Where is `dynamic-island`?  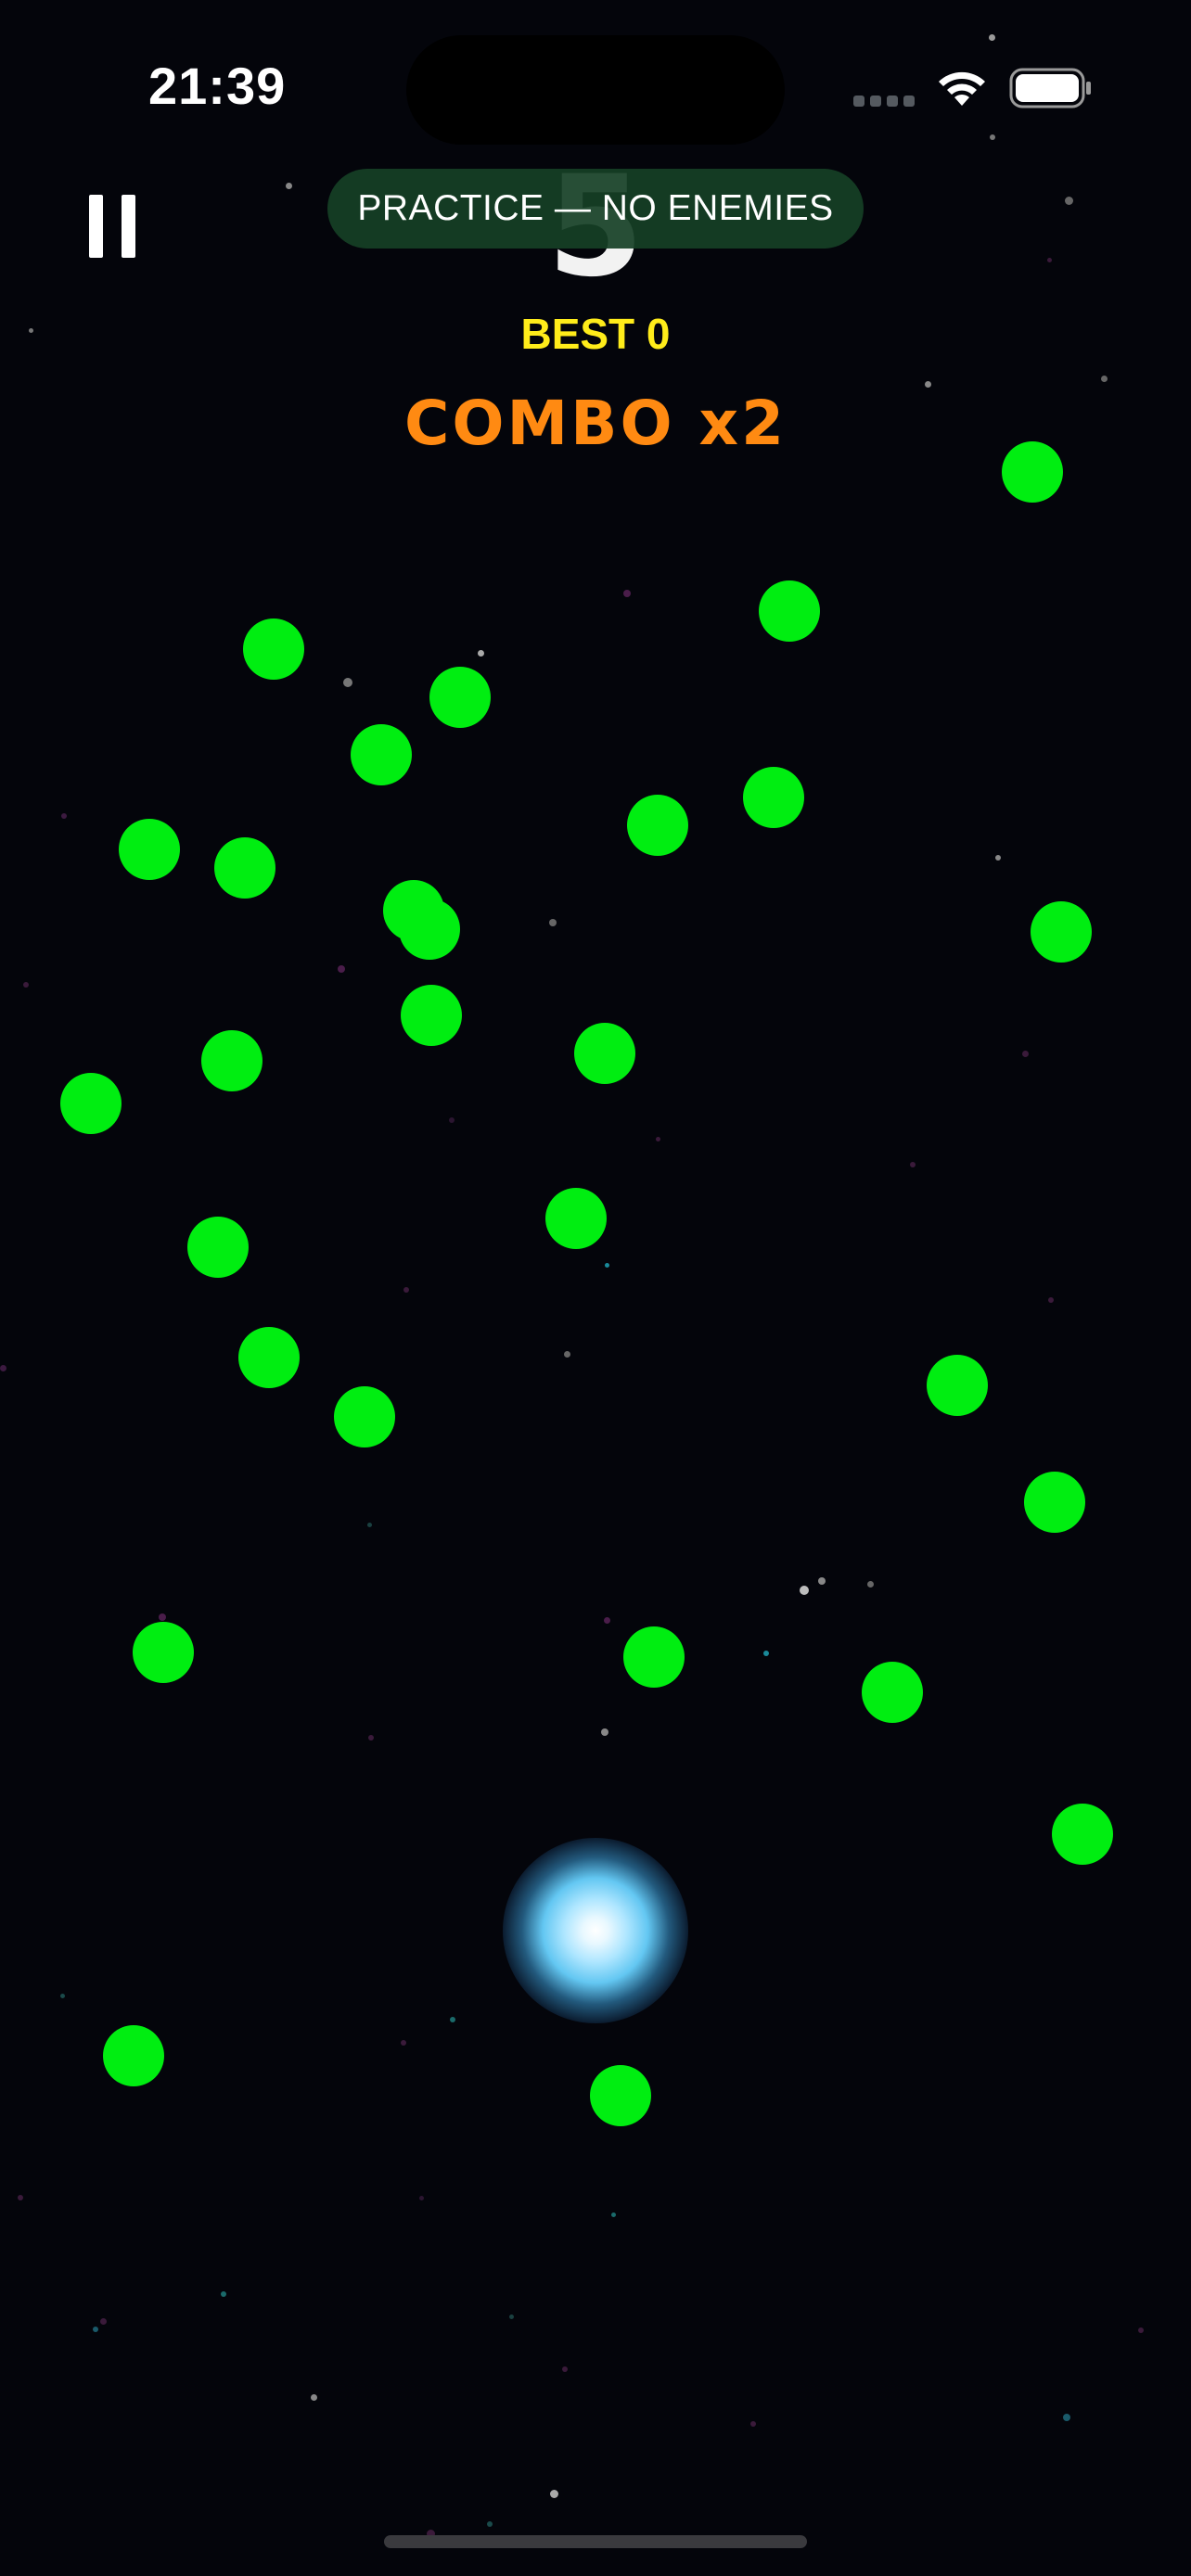
dynamic-island is located at coordinates (595, 90).